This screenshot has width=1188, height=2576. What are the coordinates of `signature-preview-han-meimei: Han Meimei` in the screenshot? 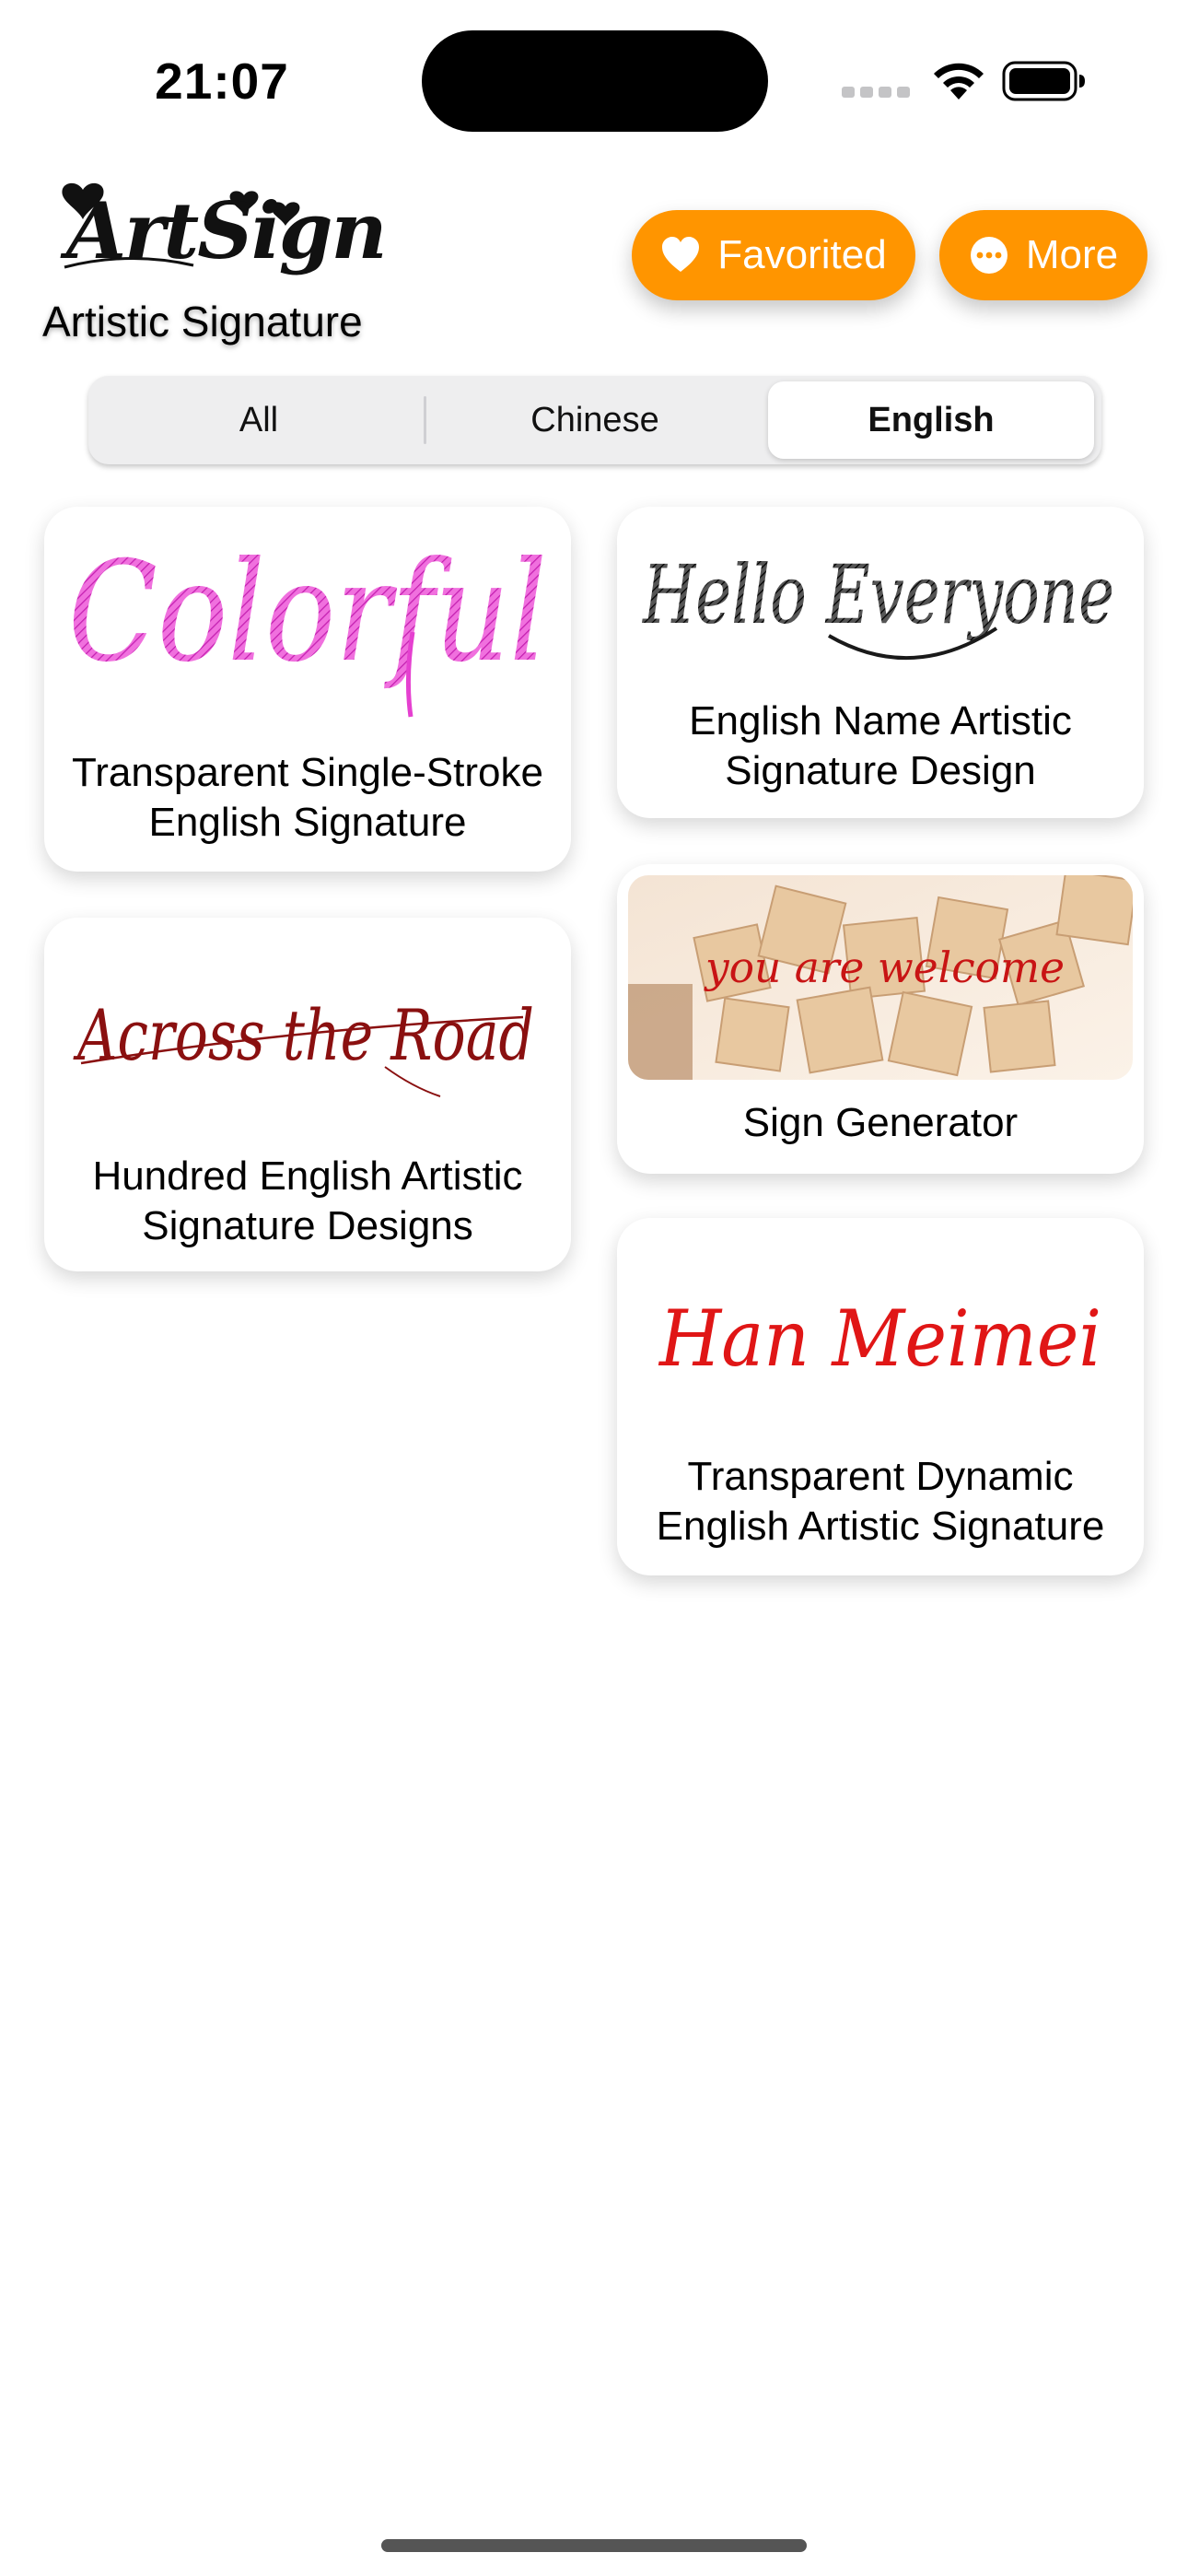 It's located at (880, 1347).